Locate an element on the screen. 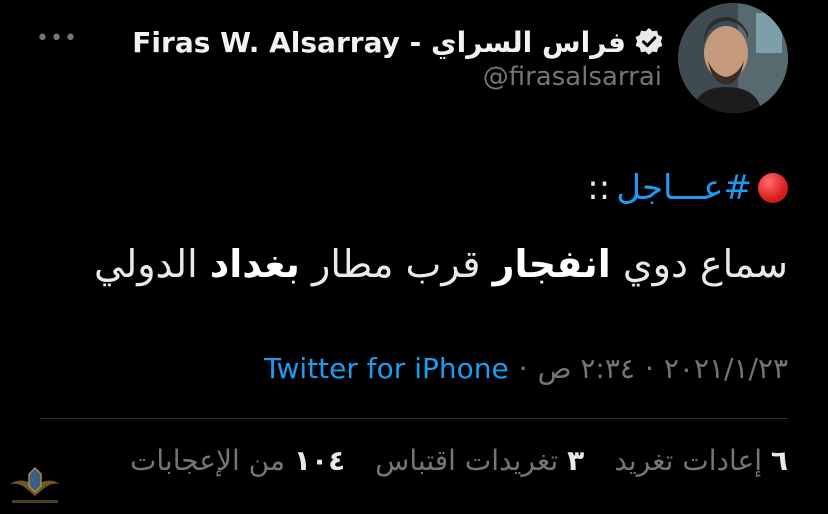 The height and width of the screenshot is (514, 828). watermark-logo is located at coordinates (35, 484).